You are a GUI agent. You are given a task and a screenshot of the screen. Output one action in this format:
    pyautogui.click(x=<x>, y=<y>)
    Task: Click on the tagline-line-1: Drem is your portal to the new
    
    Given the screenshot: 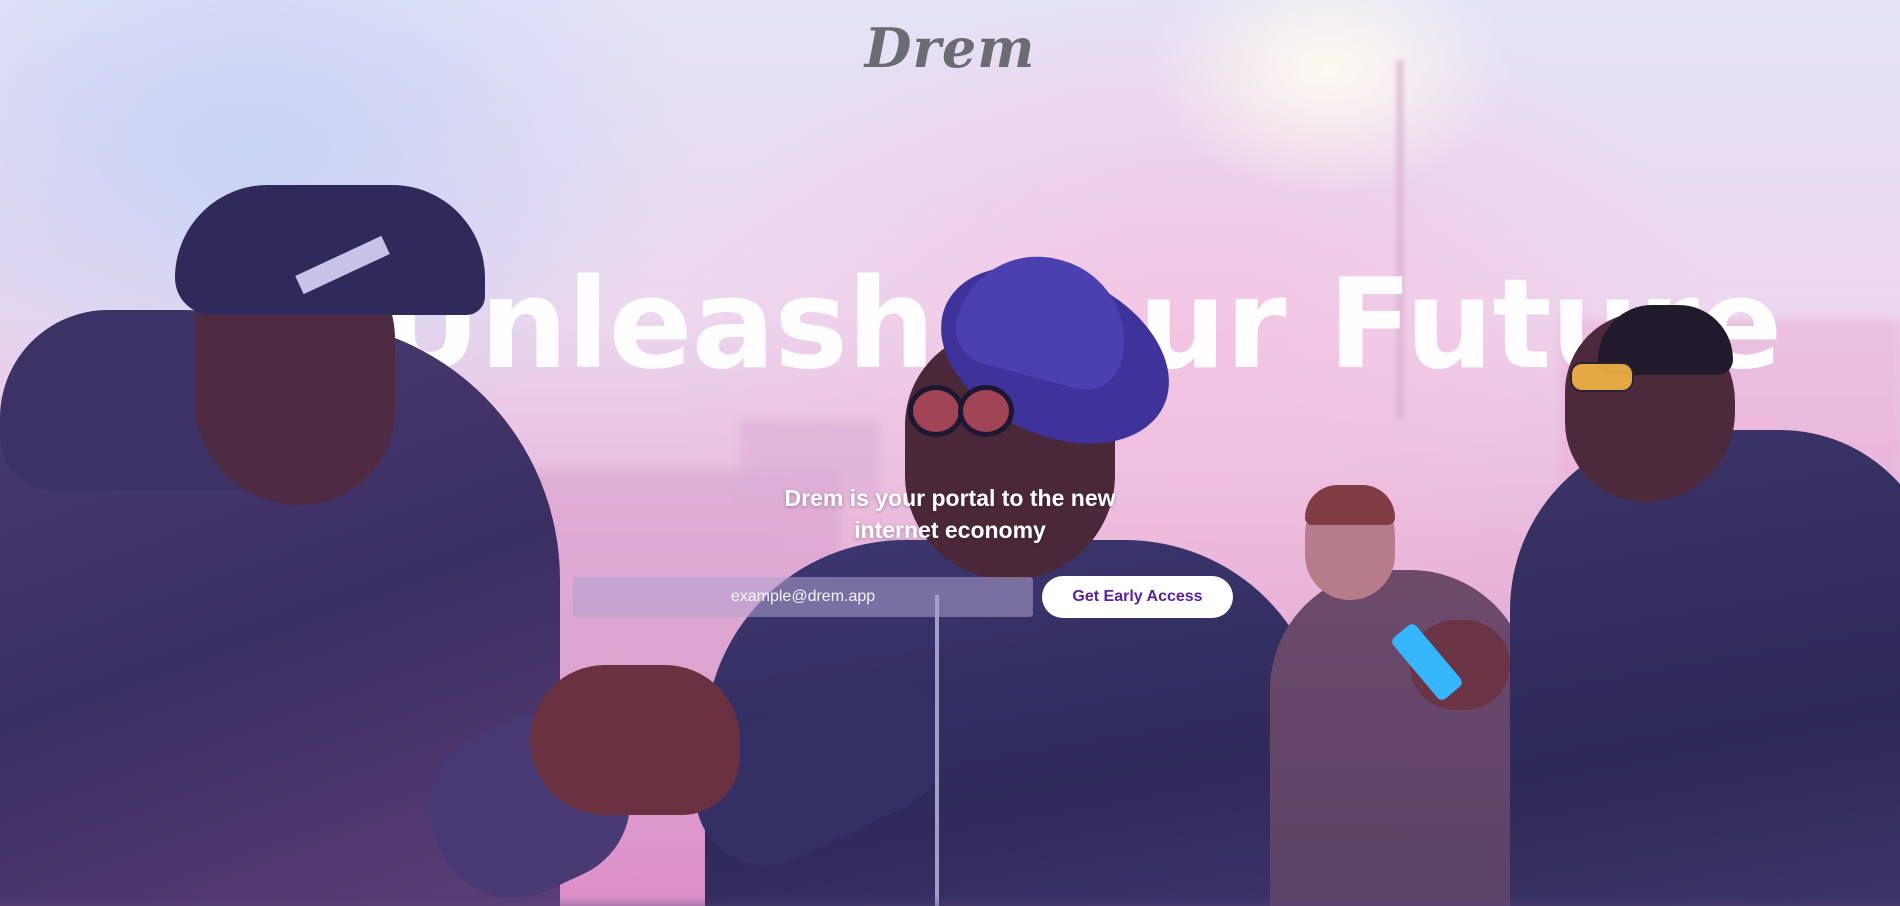 What is the action you would take?
    pyautogui.click(x=950, y=498)
    